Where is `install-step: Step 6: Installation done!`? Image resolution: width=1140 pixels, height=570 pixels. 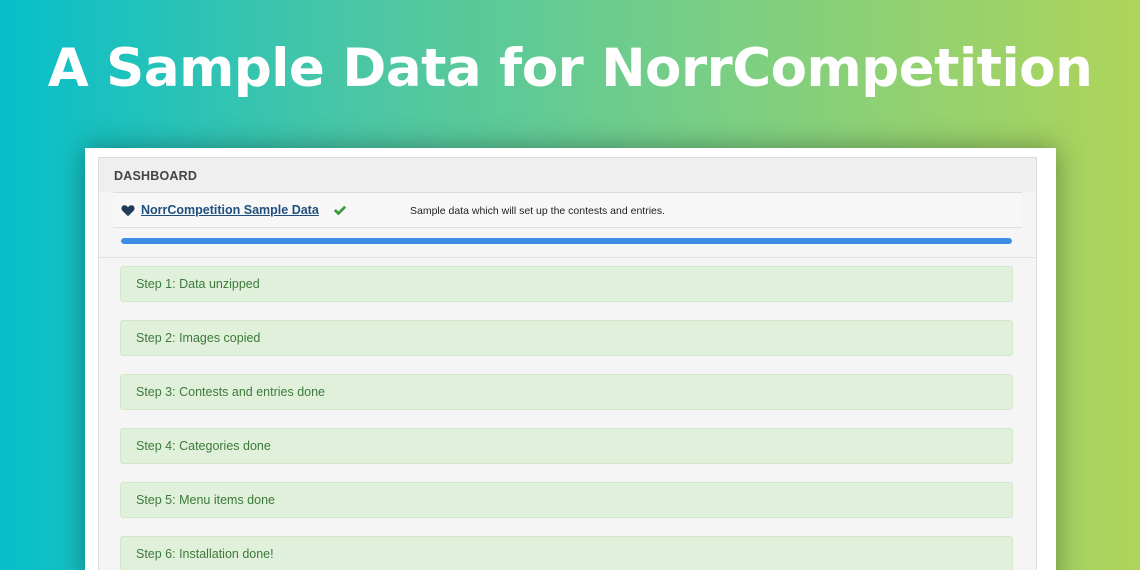
install-step: Step 6: Installation done! is located at coordinates (566, 553).